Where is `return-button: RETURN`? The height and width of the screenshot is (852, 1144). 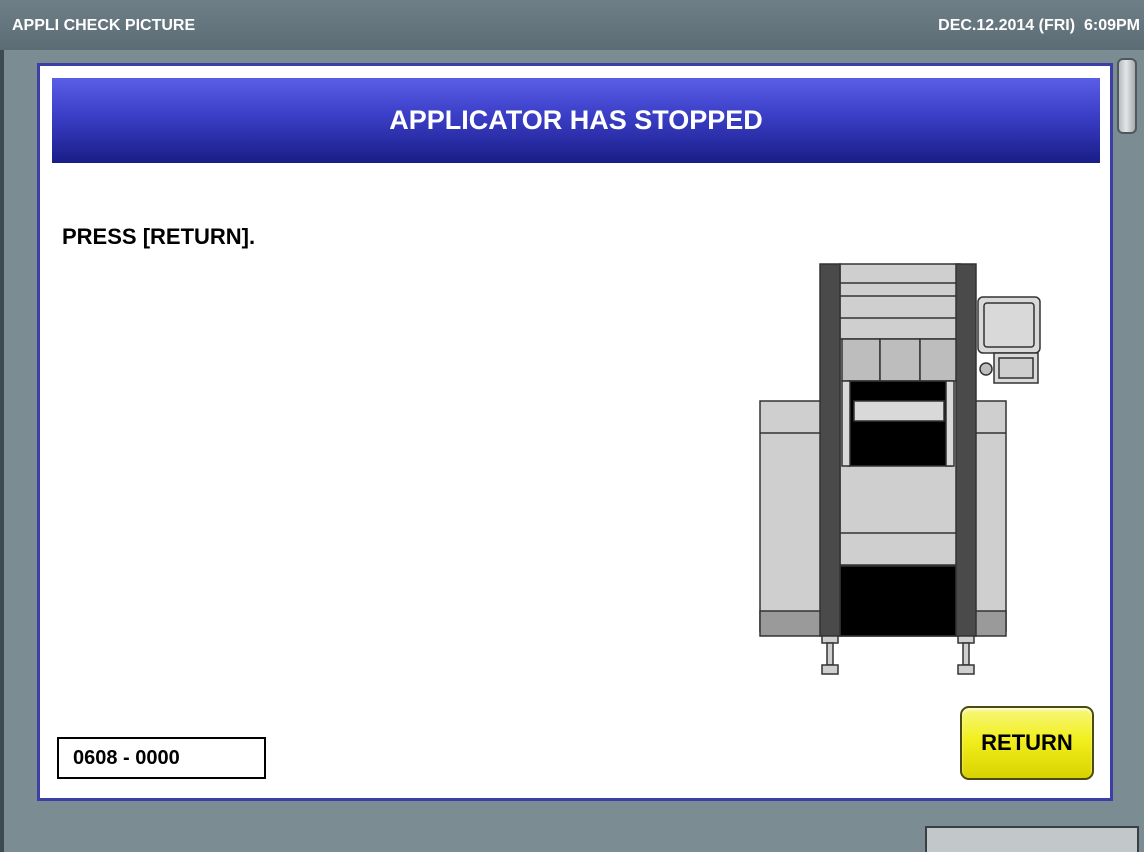 return-button: RETURN is located at coordinates (1027, 743).